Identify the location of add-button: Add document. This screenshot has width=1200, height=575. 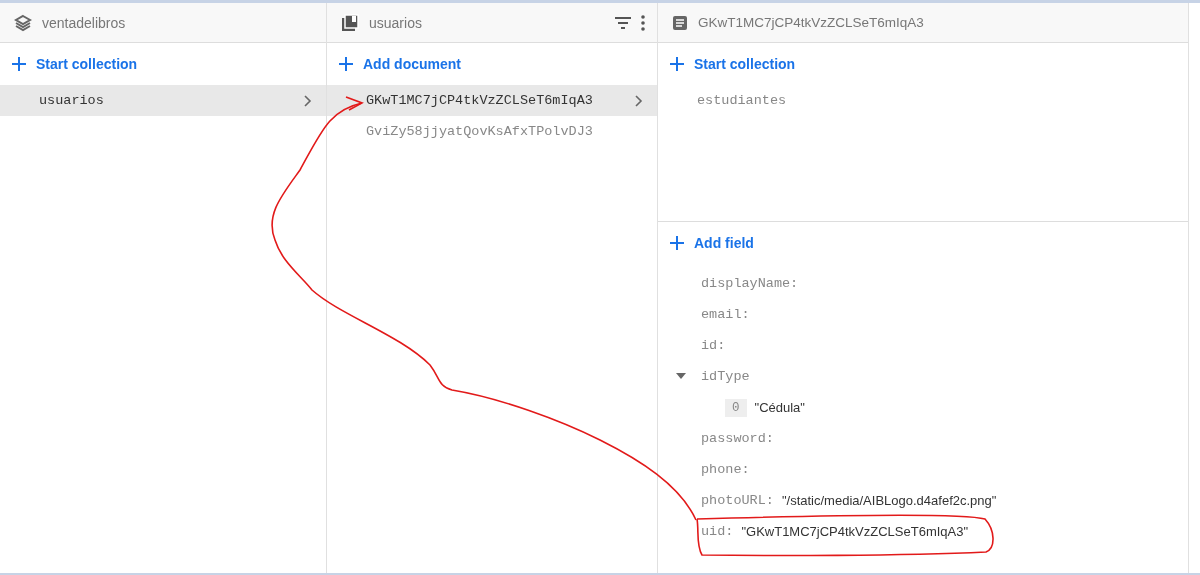
(400, 64).